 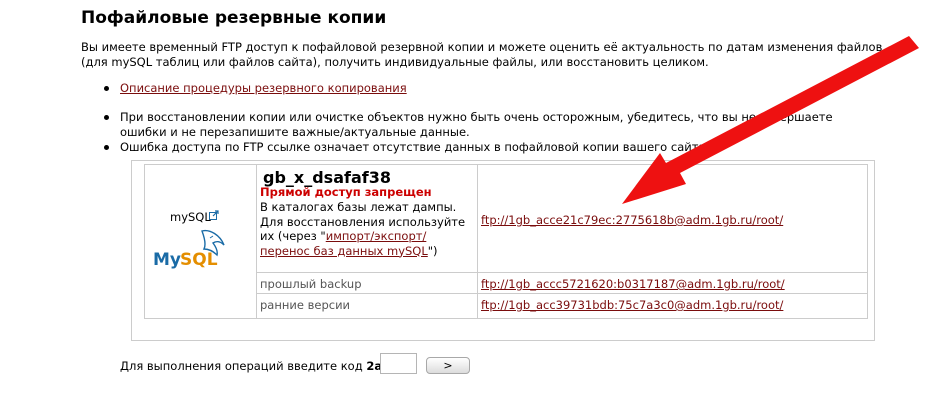 What do you see at coordinates (432, 250) in the screenshot?
I see `db-description-suffix: ")` at bounding box center [432, 250].